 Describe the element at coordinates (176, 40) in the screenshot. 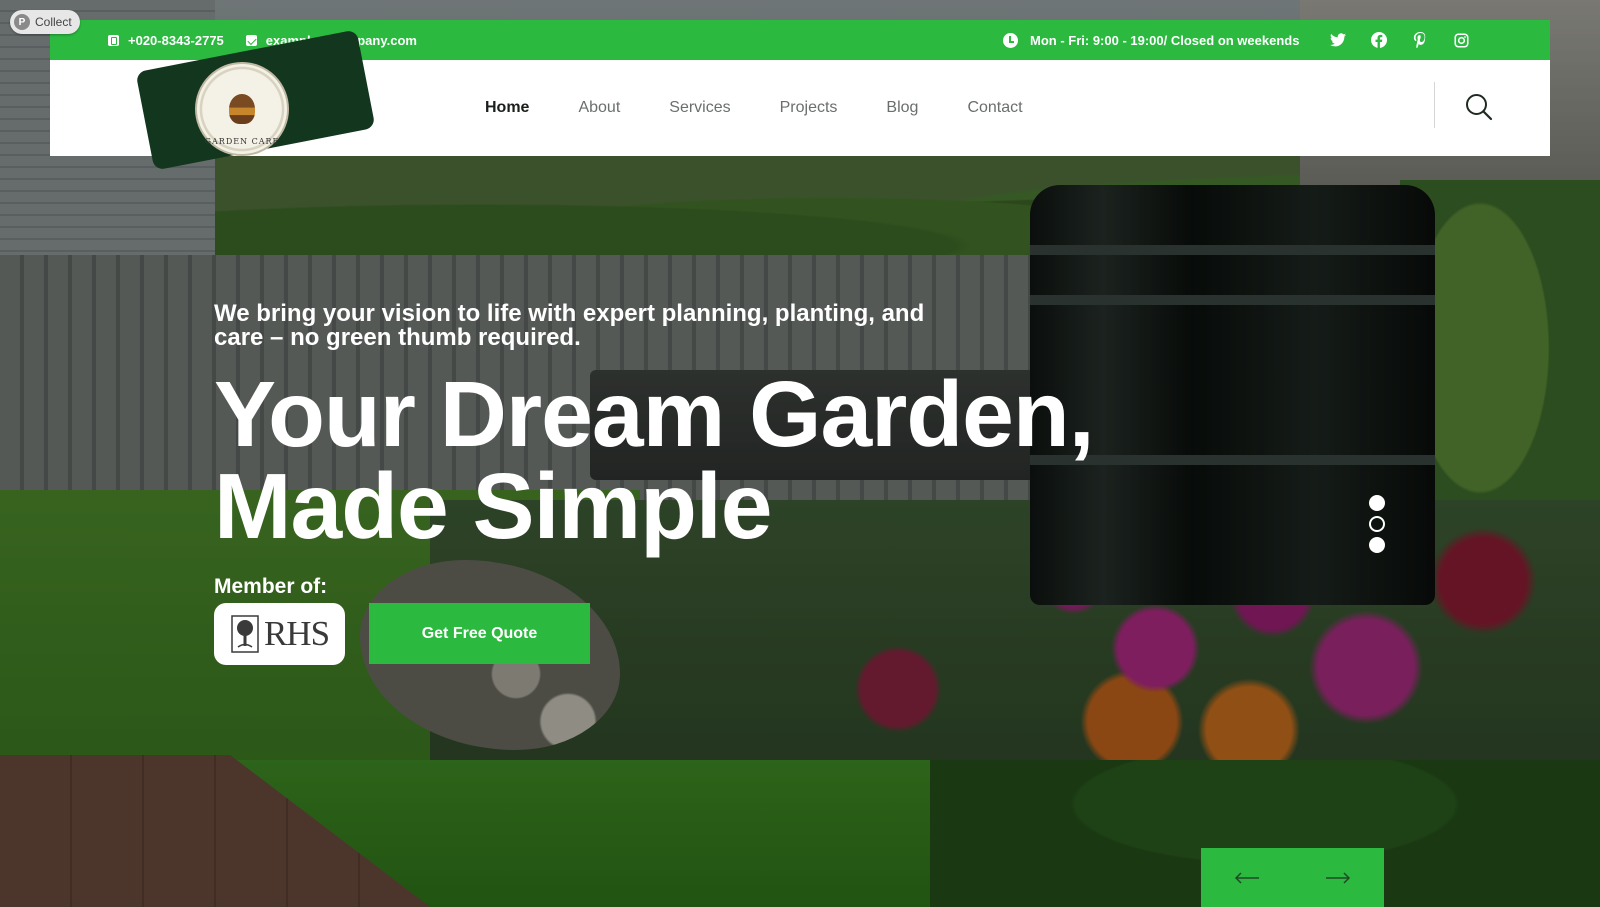

I see `phone-number: +020-8343-2775` at that location.